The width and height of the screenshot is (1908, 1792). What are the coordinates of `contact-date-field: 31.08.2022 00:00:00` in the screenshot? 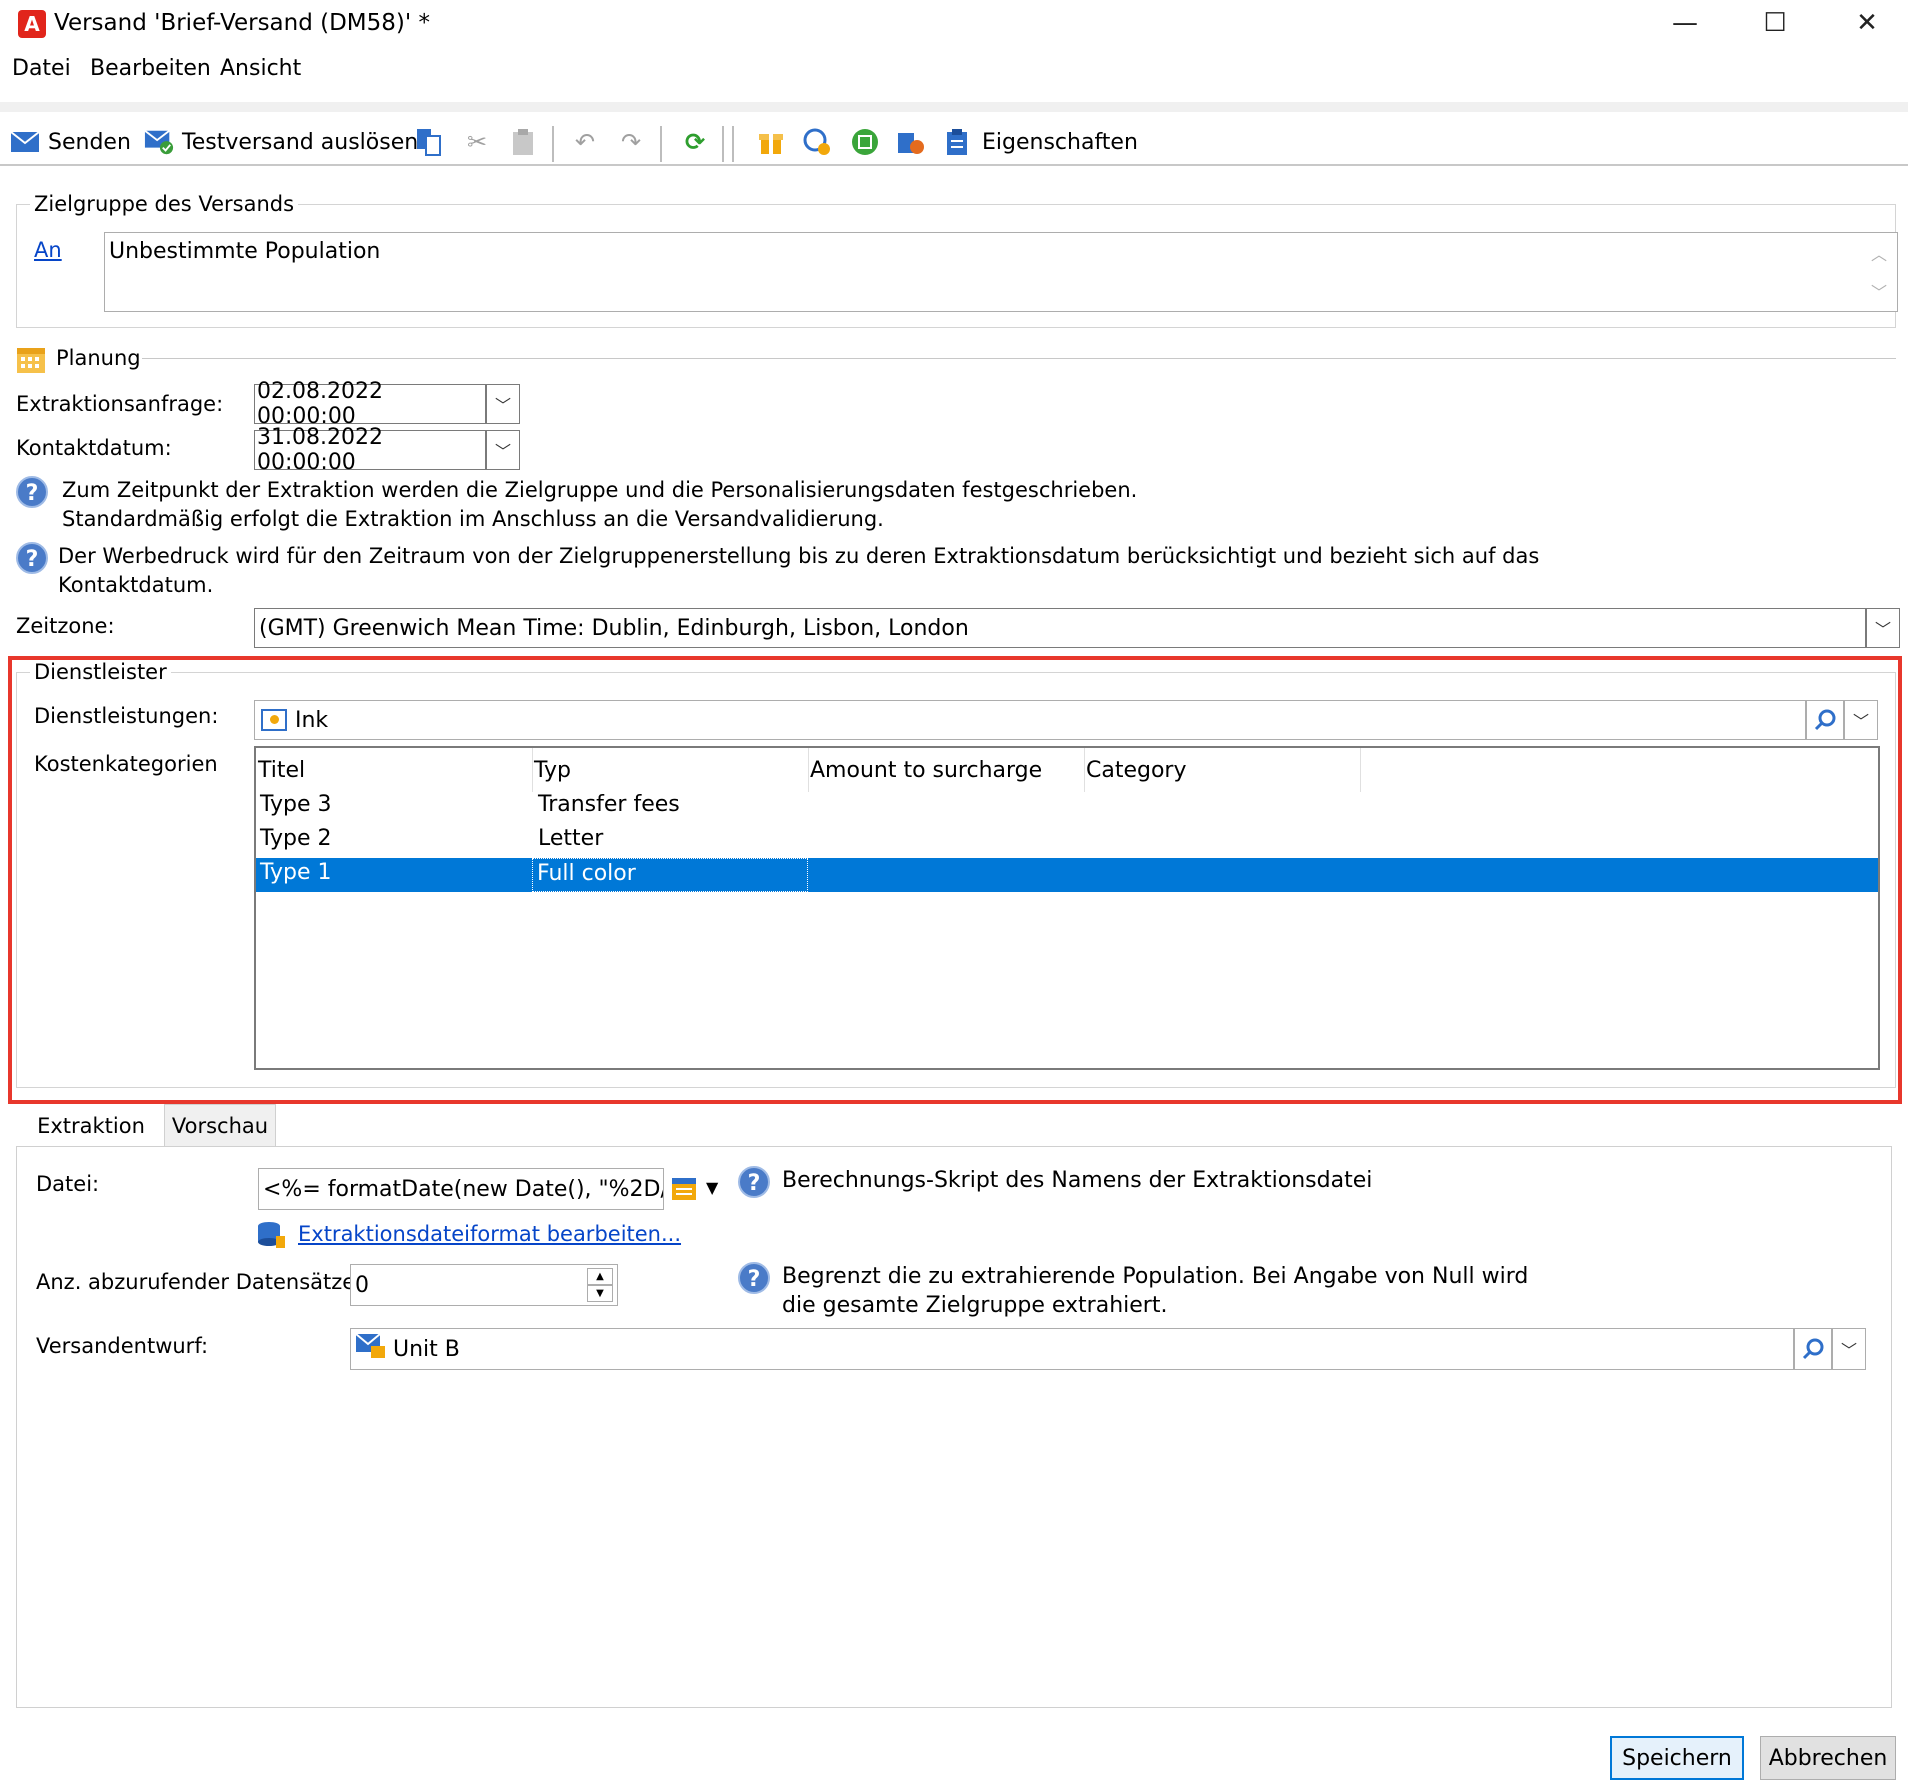 It's located at (370, 450).